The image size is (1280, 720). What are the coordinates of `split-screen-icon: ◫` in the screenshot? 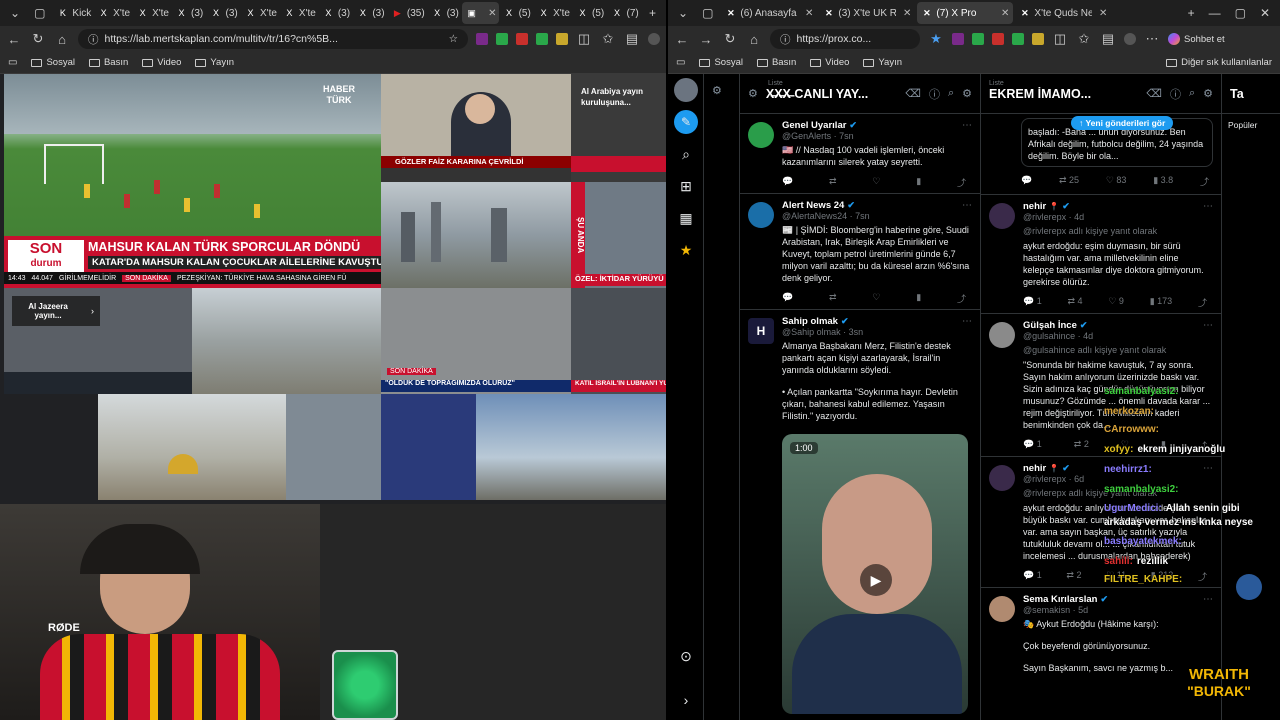 It's located at (1060, 39).